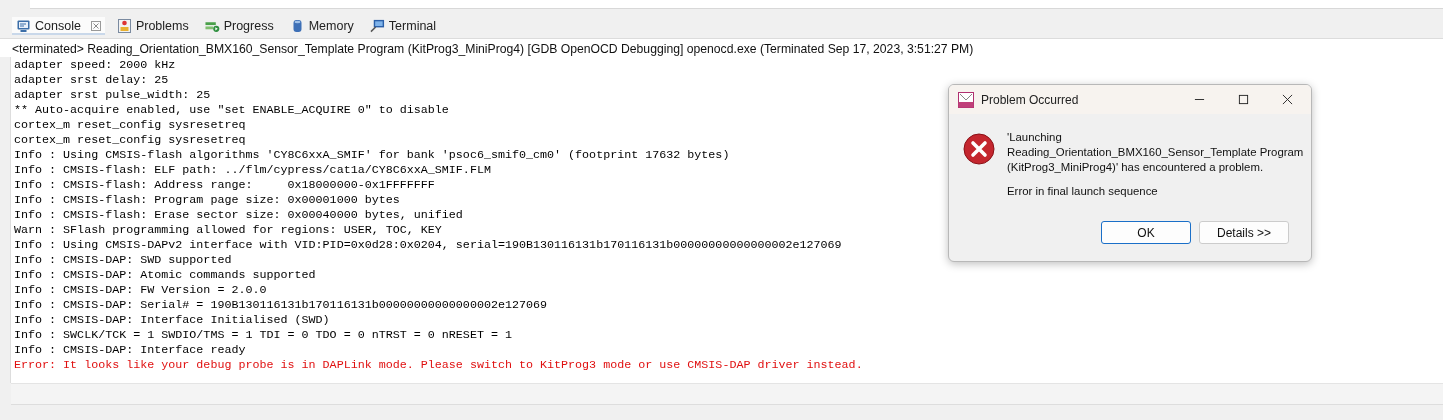 This screenshot has width=1443, height=420. I want to click on console-line: Info : Using CMSIS-DAPv2 interface with VID:PID=0x0d28:0x0204, serial=190B130116131b170116131b00000000000000002e127069, so click(428, 245).